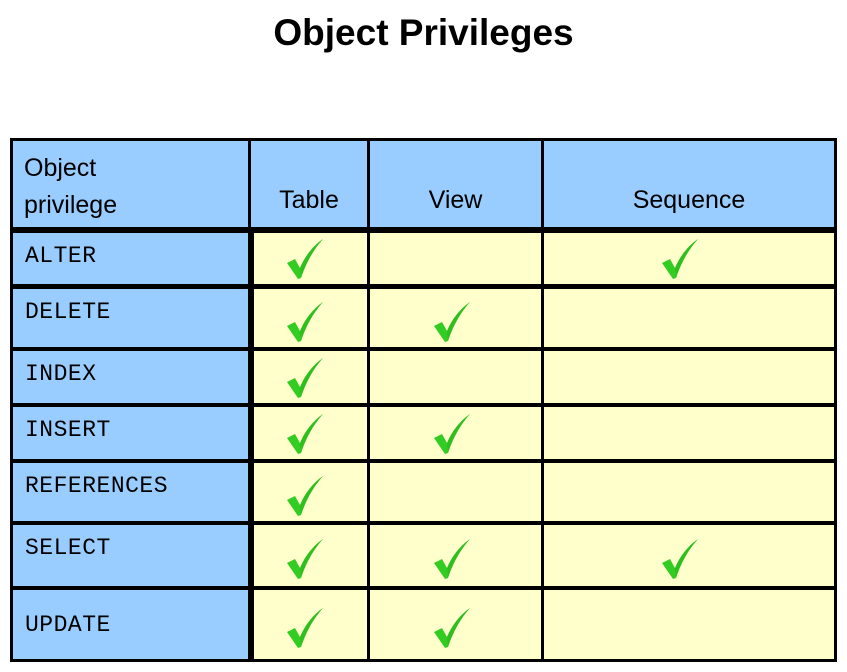  Describe the element at coordinates (689, 377) in the screenshot. I see `cell-index-sequence` at that location.